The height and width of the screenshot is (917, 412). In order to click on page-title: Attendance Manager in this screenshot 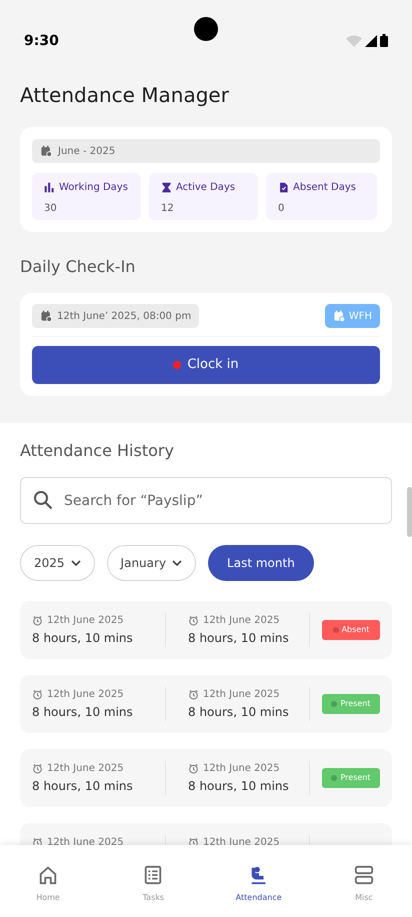, I will do `click(124, 95)`.